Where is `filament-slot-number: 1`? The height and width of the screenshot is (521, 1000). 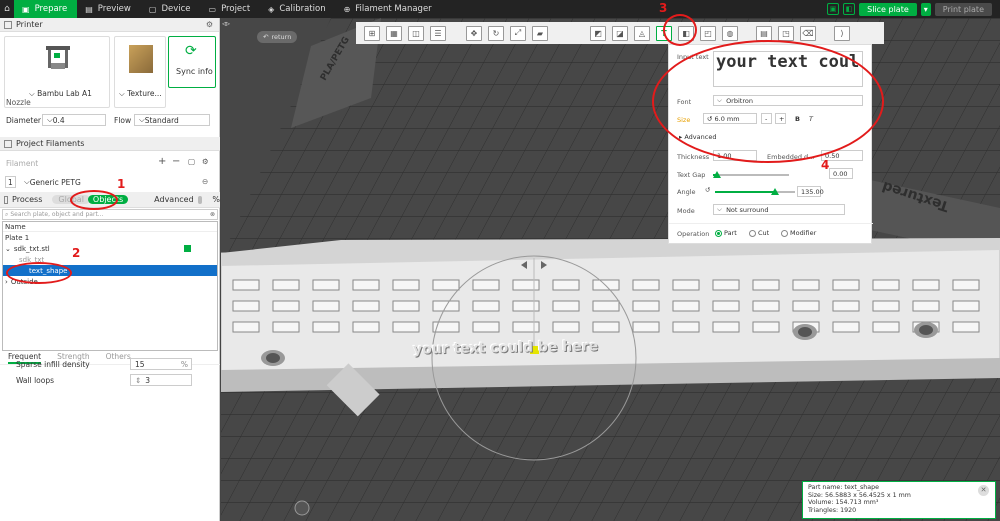 filament-slot-number: 1 is located at coordinates (10, 182).